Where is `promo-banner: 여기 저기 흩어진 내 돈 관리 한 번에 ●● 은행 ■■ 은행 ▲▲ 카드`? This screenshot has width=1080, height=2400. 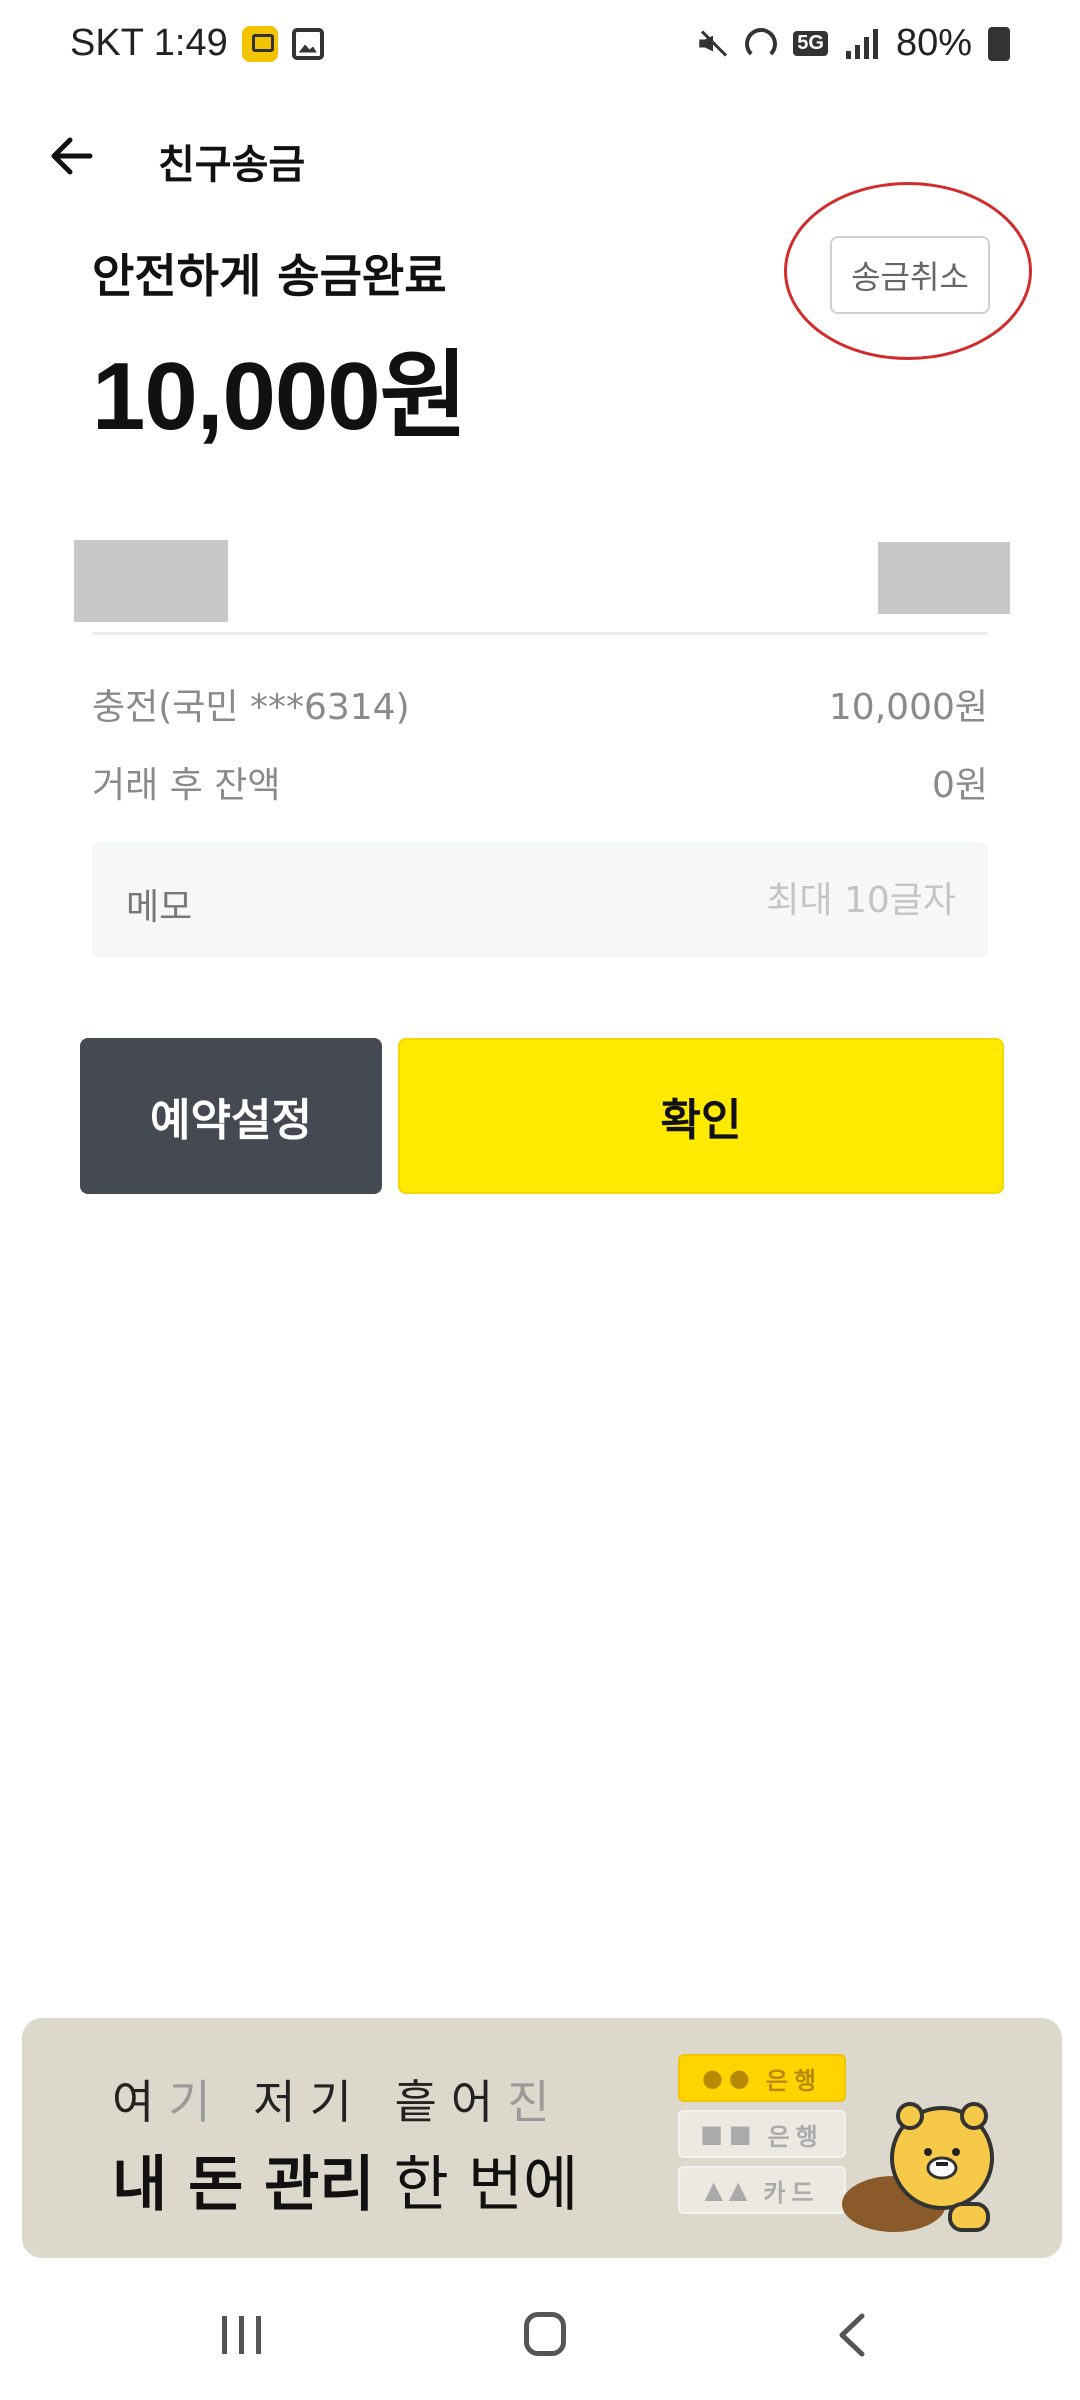
promo-banner: 여기 저기 흩어진 내 돈 관리 한 번에 ●● 은행 ■■ 은행 ▲▲ 카드 is located at coordinates (542, 2138).